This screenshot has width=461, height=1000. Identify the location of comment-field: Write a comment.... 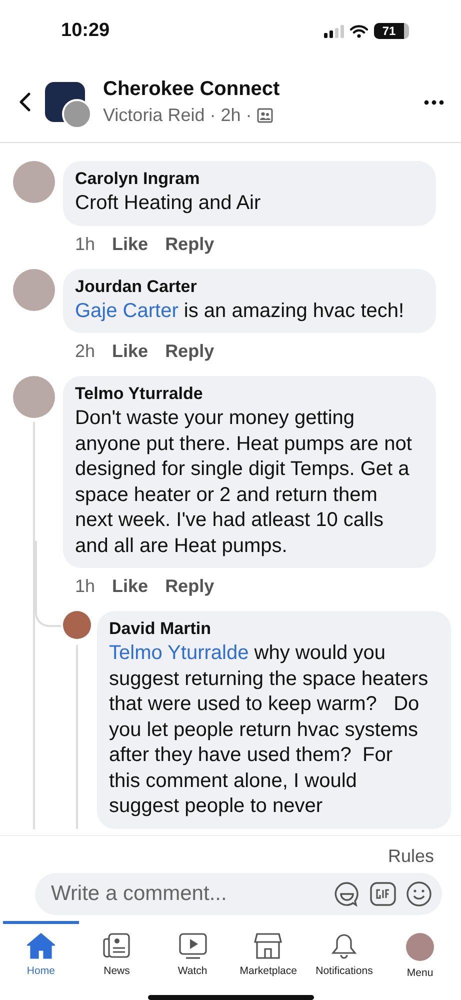
(238, 894).